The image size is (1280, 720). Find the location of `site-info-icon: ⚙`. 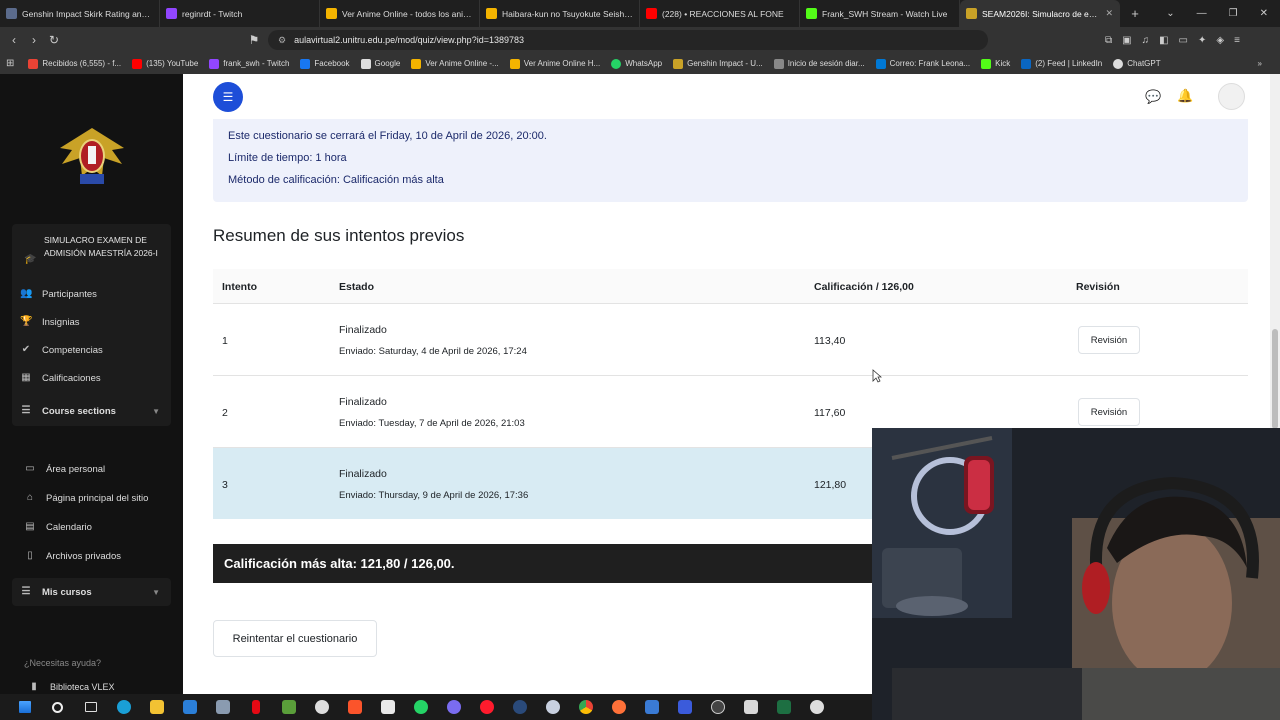

site-info-icon: ⚙ is located at coordinates (282, 40).